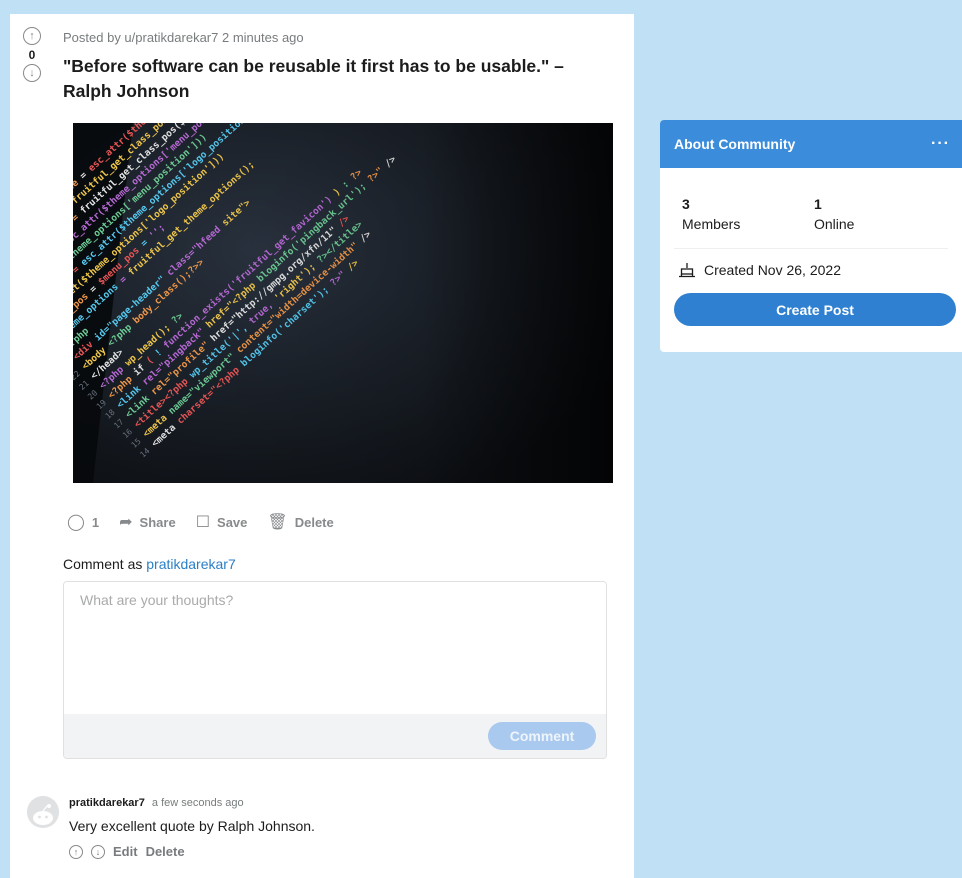 This screenshot has height=878, width=962. Describe the element at coordinates (107, 803) in the screenshot. I see `comment-author: pratikdarekar7` at that location.